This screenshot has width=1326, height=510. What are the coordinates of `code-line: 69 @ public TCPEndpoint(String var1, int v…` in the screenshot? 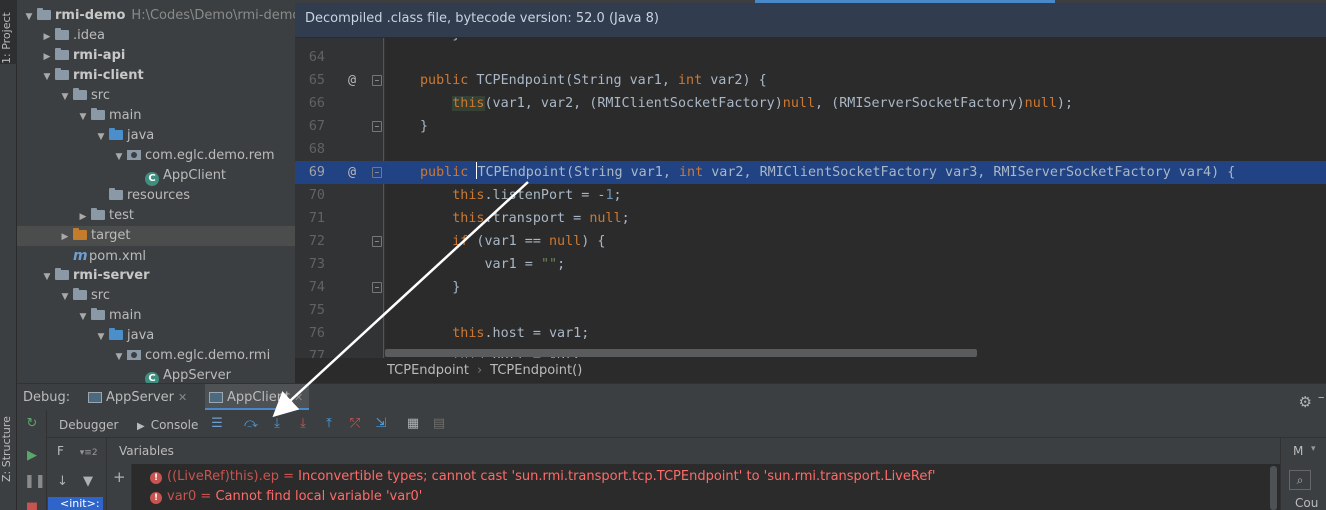 It's located at (810, 172).